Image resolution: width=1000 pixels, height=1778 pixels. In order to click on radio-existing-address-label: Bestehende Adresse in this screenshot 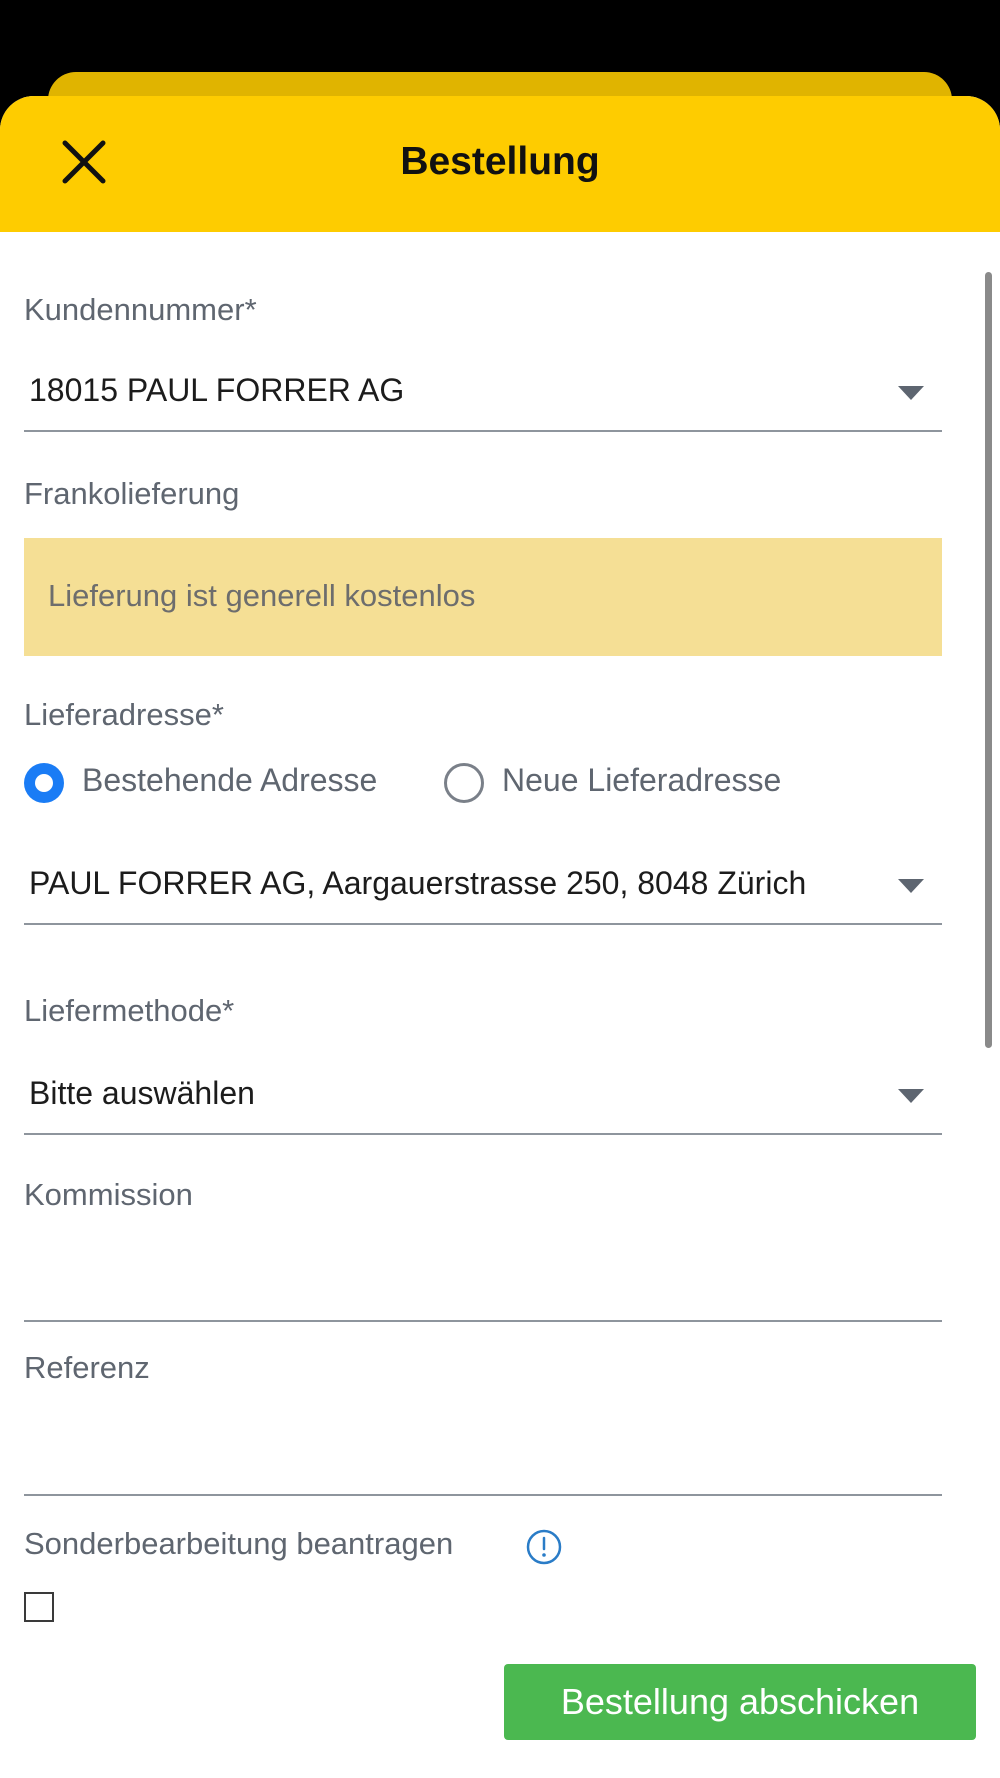, I will do `click(229, 780)`.